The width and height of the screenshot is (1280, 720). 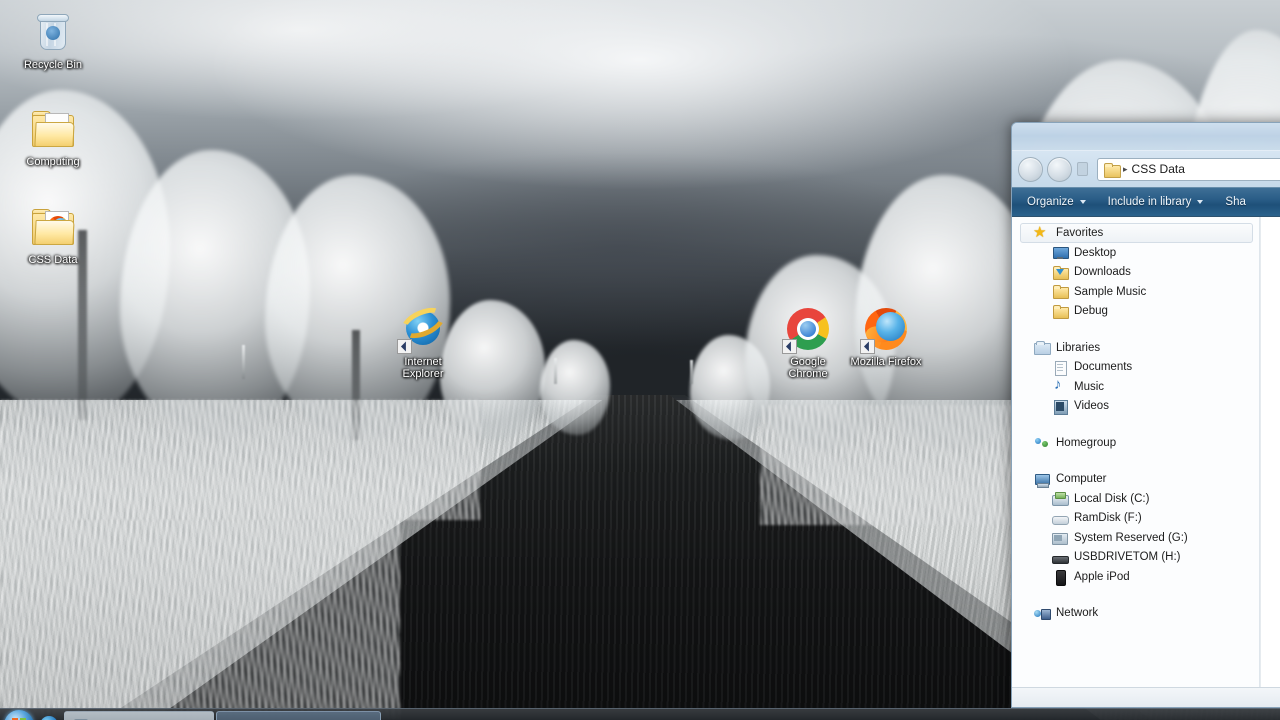 What do you see at coordinates (1135, 519) in the screenshot?
I see `nav-item-ramdisk-f: RamDisk (F:)` at bounding box center [1135, 519].